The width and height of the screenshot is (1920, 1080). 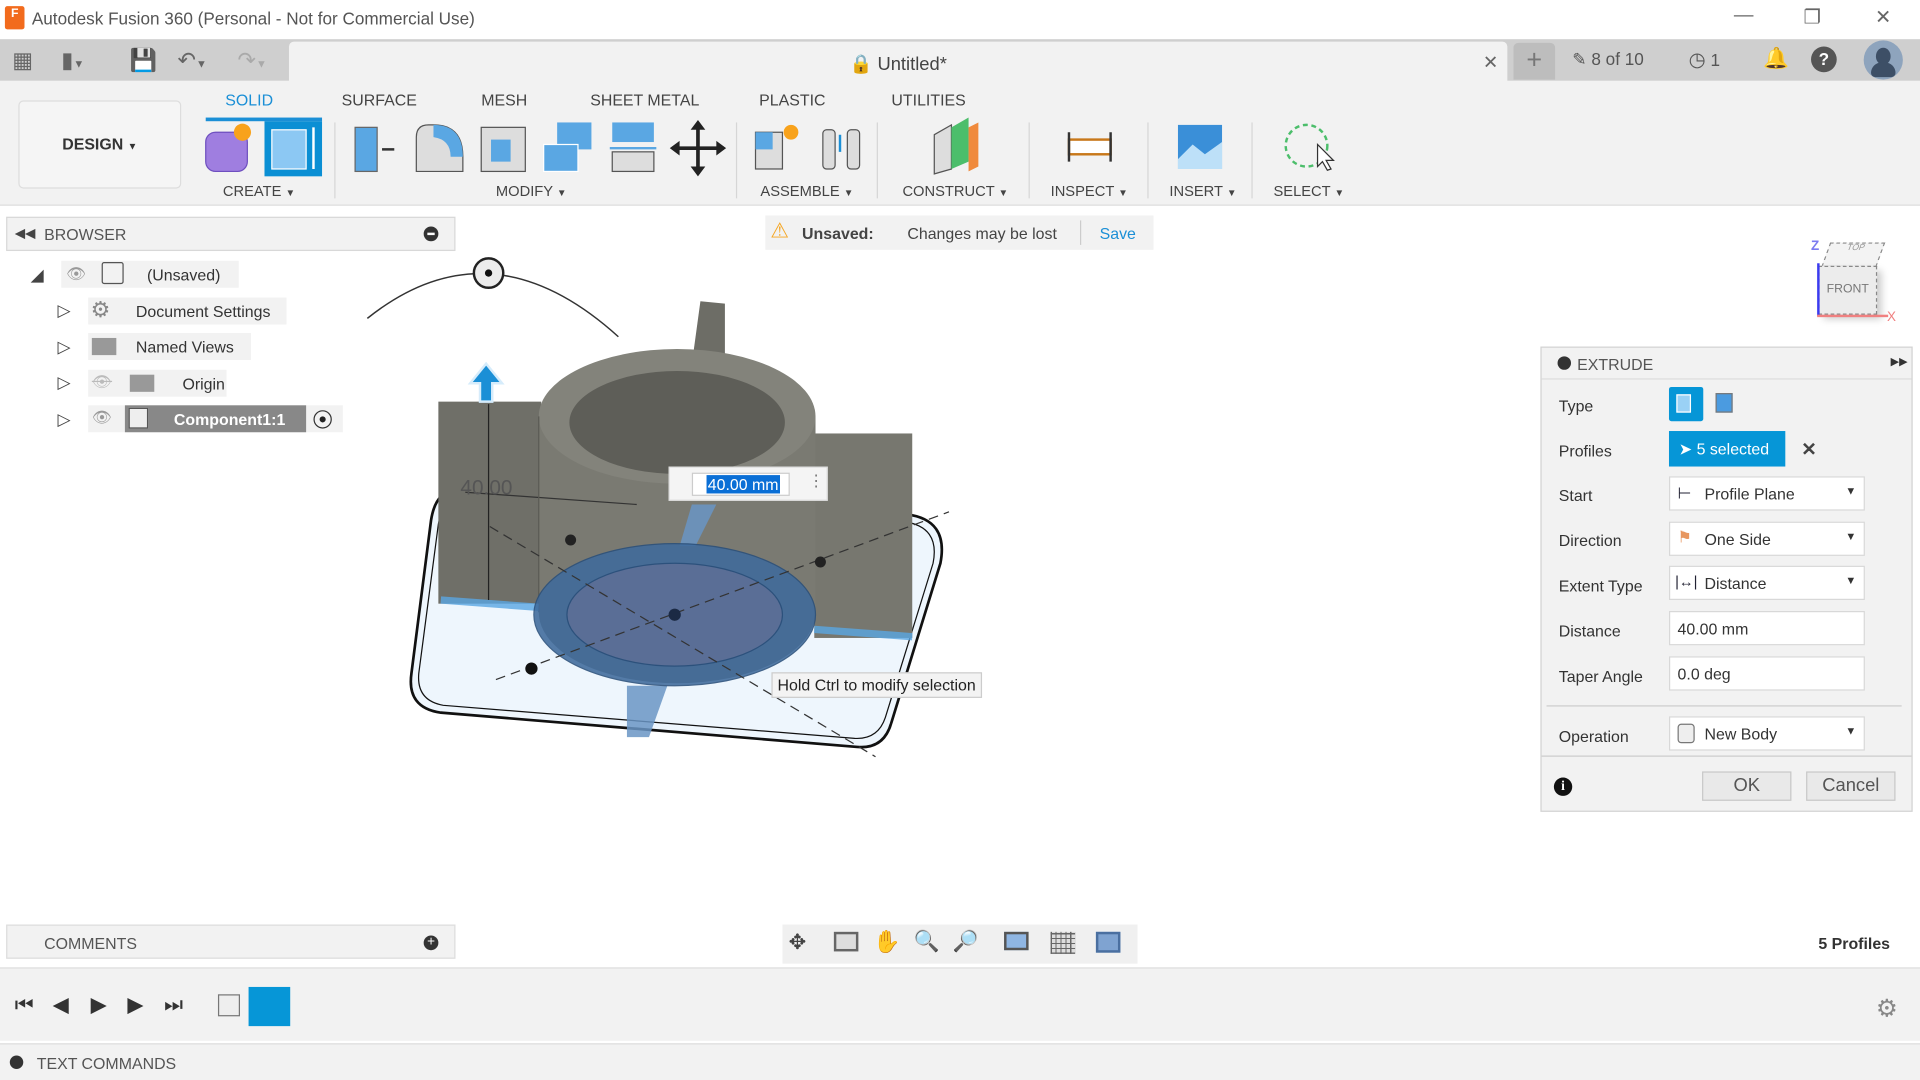 I want to click on grid-icon, so click(x=1063, y=942).